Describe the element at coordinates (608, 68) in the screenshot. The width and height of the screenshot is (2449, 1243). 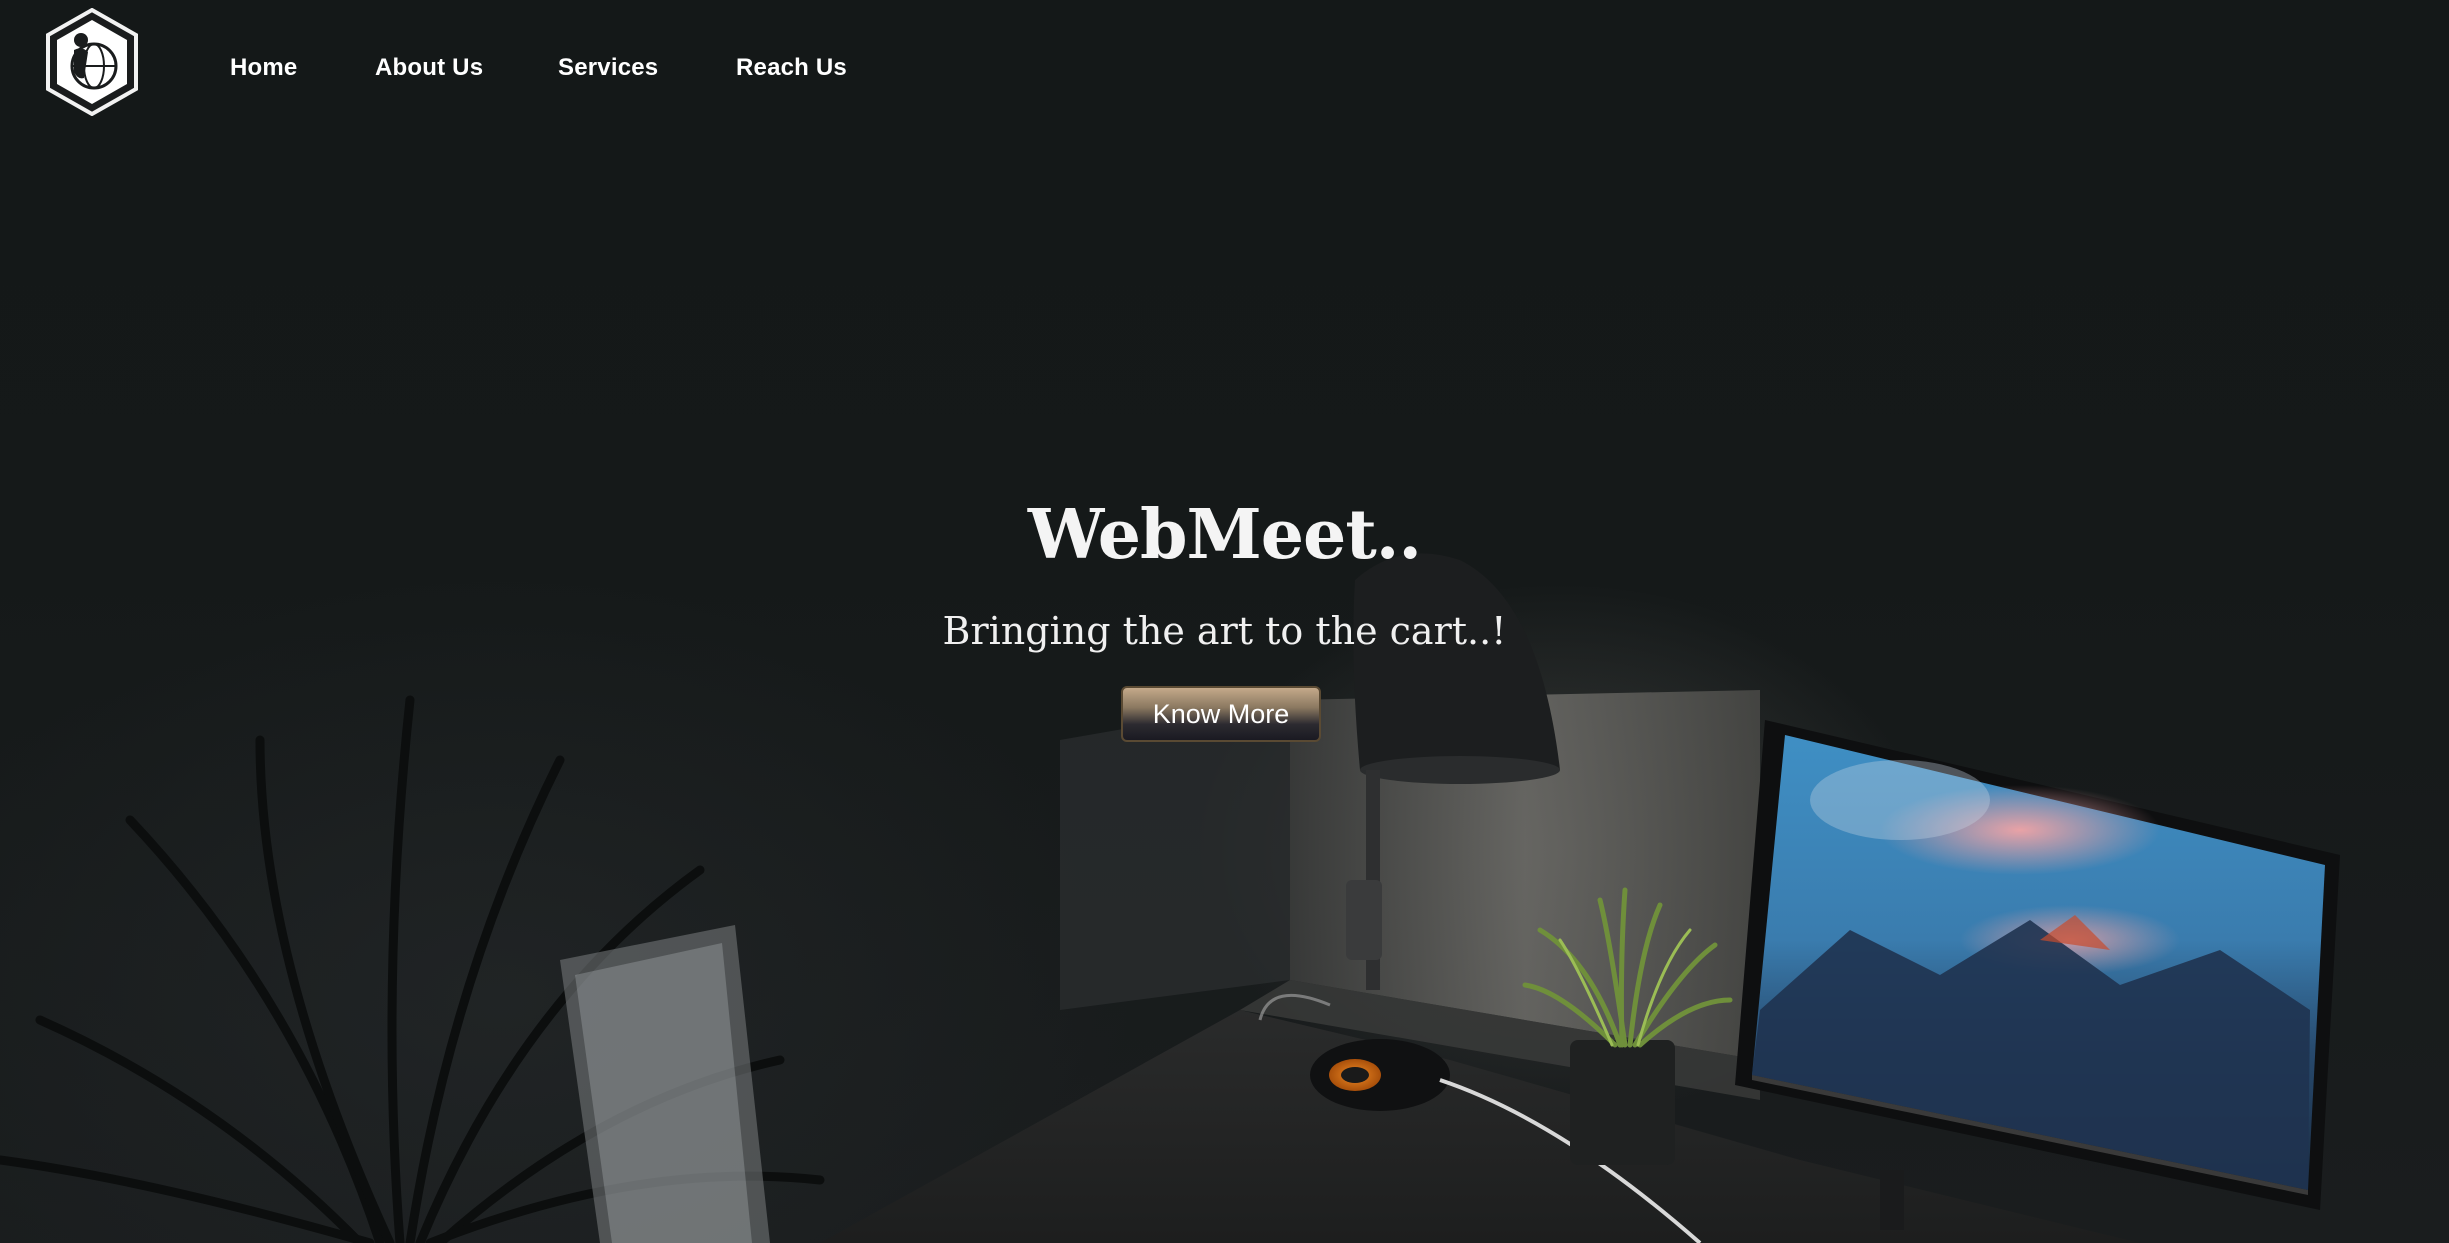
I see `nav-link-services: Services` at that location.